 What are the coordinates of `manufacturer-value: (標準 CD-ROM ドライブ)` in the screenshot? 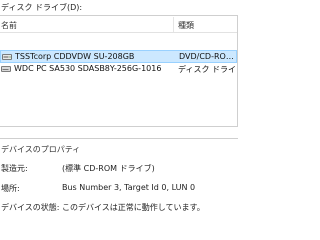 It's located at (108, 168).